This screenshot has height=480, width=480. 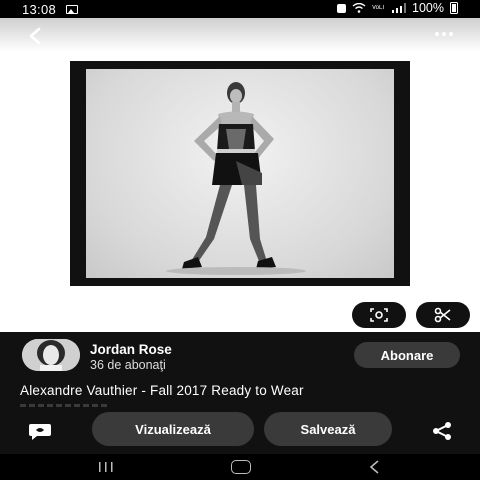 I want to click on save-button: Salvează, so click(x=328, y=429).